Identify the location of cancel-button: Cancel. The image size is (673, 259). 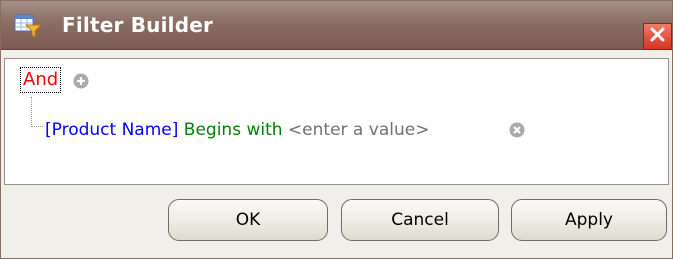
(420, 220).